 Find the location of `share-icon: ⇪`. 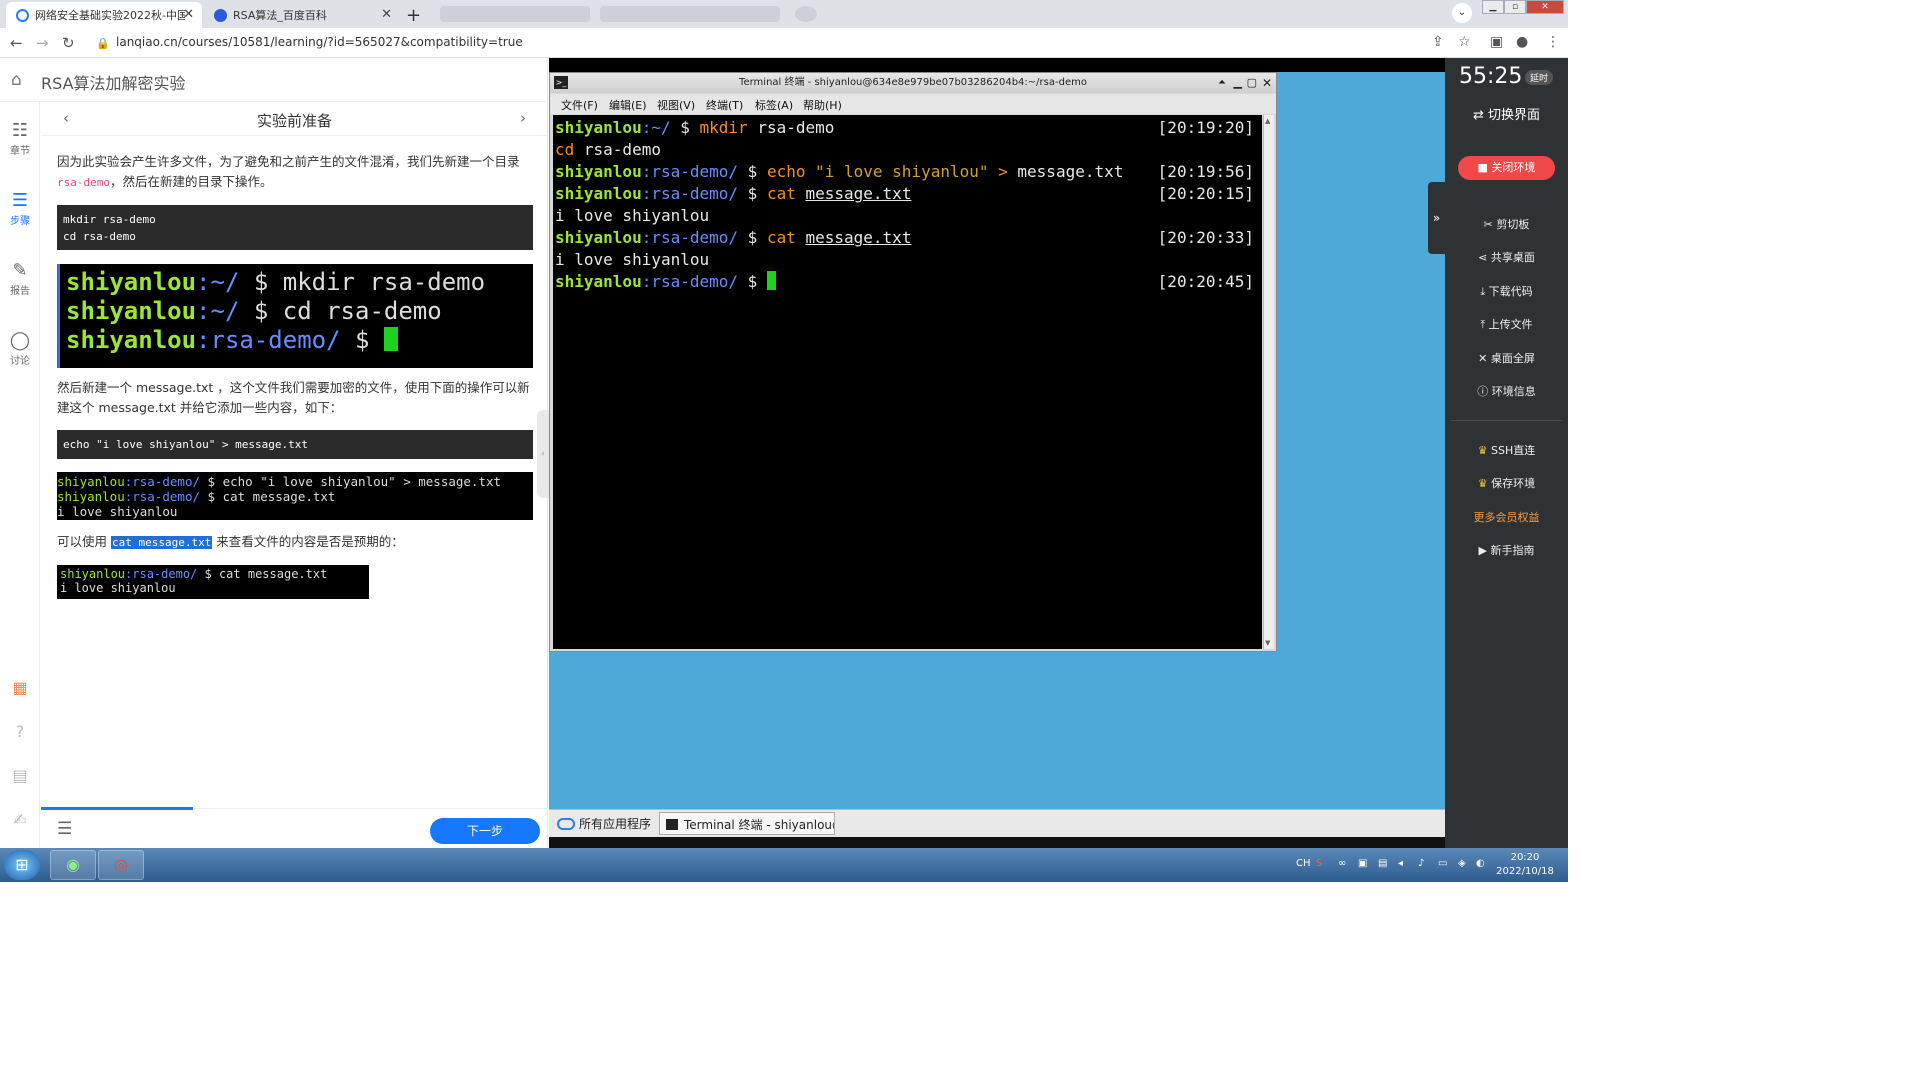

share-icon: ⇪ is located at coordinates (1438, 42).